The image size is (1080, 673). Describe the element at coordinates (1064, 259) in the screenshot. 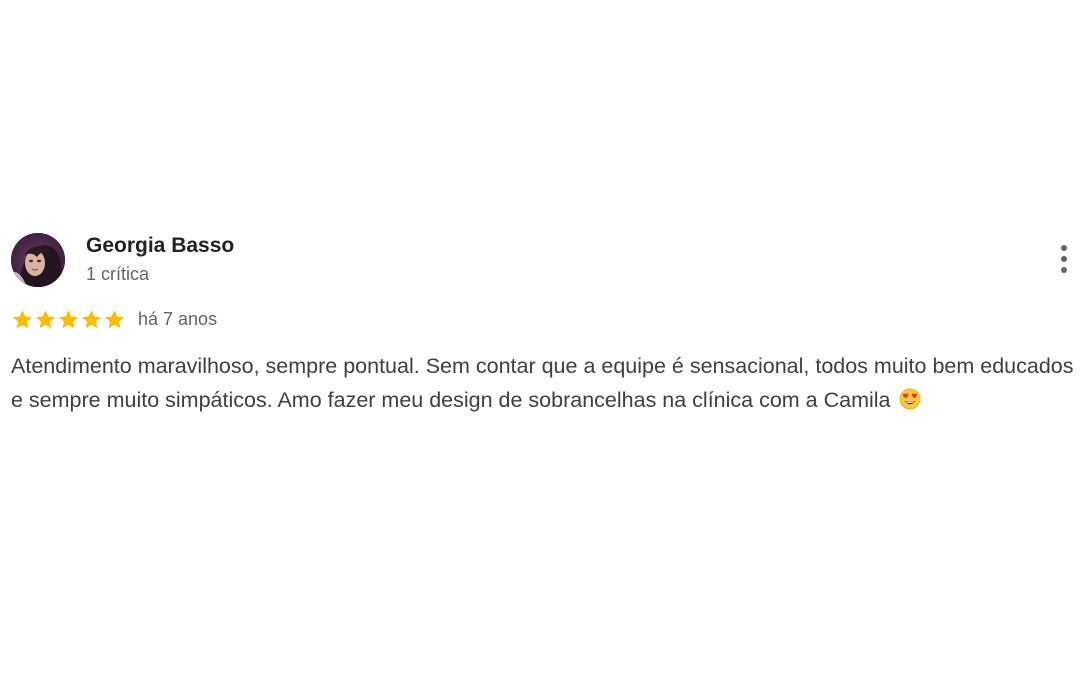

I see `more-vert-icon` at that location.